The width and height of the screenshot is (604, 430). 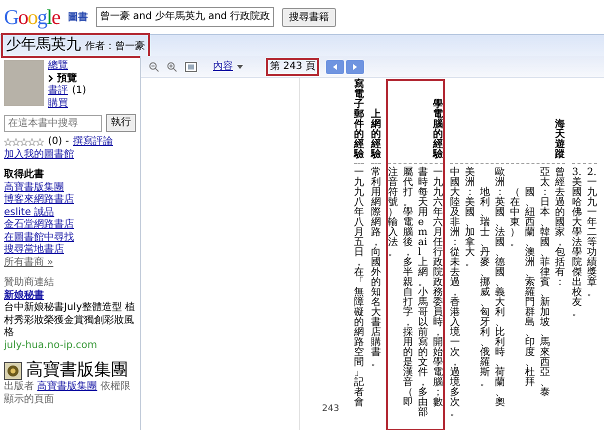 I want to click on text-column: 常利用網際網路，向國外的知名大書店購書。, so click(x=376, y=268).